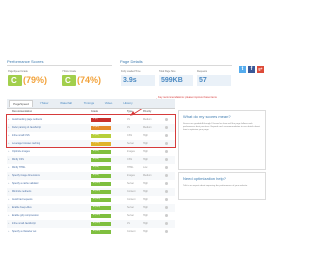  Describe the element at coordinates (91, 200) in the screenshot. I see `table-row: + Avoid bad requests A (100) Content High` at that location.